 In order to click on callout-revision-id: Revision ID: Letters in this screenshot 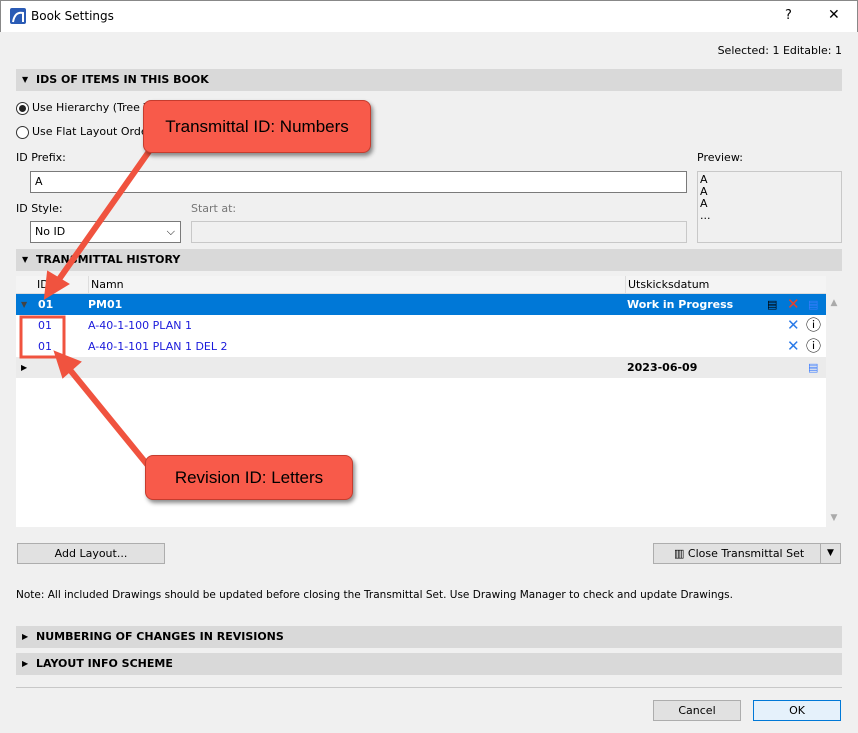, I will do `click(249, 477)`.